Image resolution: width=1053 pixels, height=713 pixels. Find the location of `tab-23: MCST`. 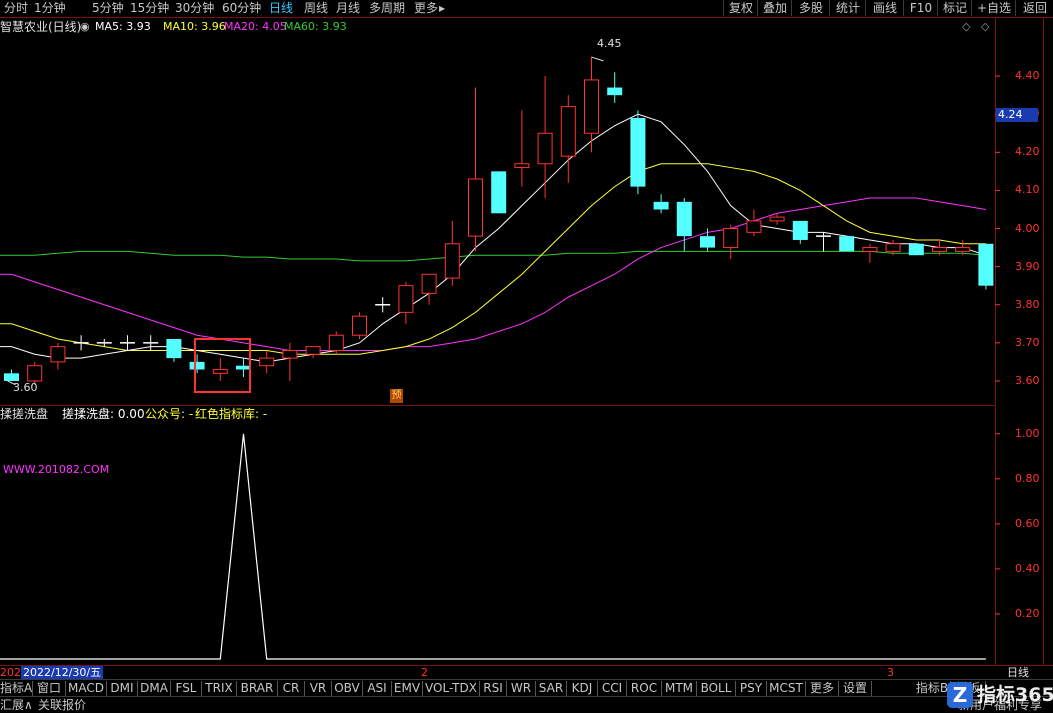

tab-23: MCST is located at coordinates (786, 688).